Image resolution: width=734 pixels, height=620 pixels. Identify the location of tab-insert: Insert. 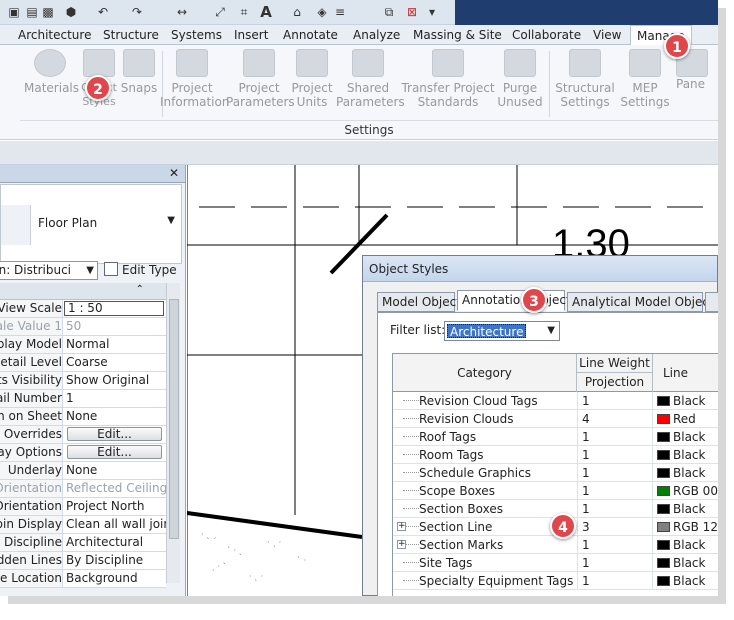
(251, 35).